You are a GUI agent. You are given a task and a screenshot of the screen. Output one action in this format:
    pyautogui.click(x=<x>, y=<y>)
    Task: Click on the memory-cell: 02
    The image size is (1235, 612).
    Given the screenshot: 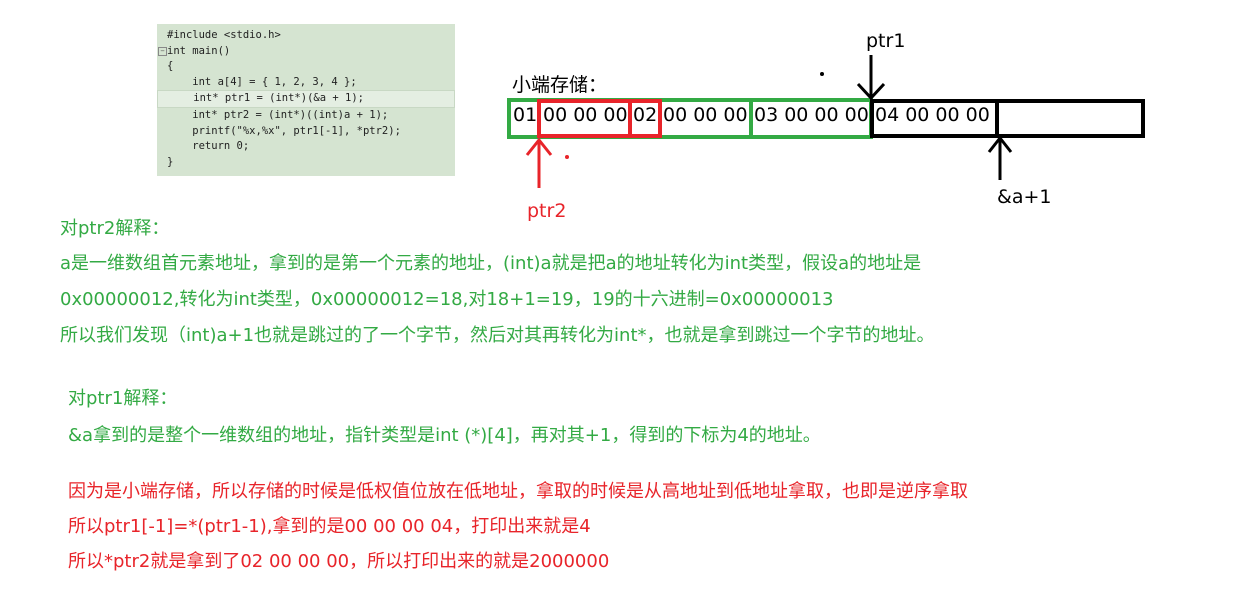 What is the action you would take?
    pyautogui.click(x=645, y=115)
    